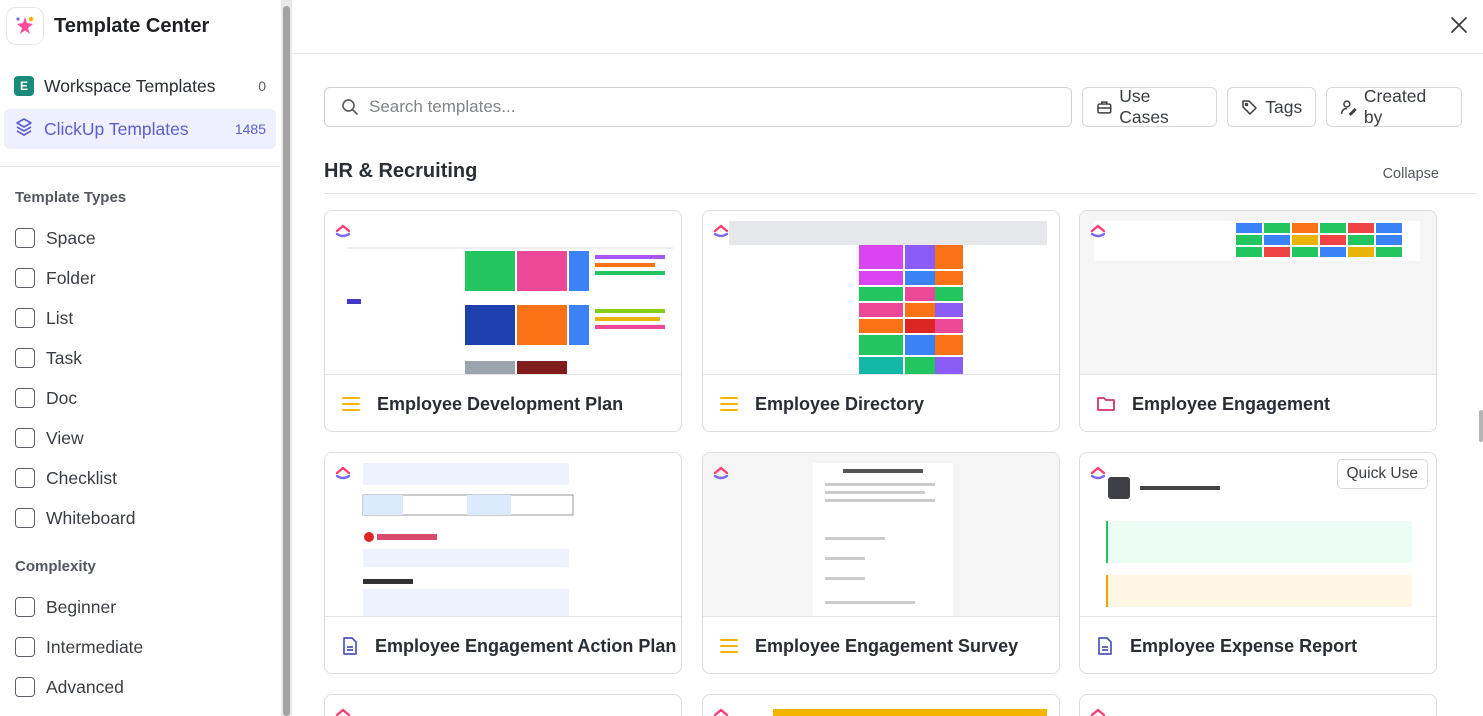  What do you see at coordinates (60, 317) in the screenshot?
I see `filter-label: List` at bounding box center [60, 317].